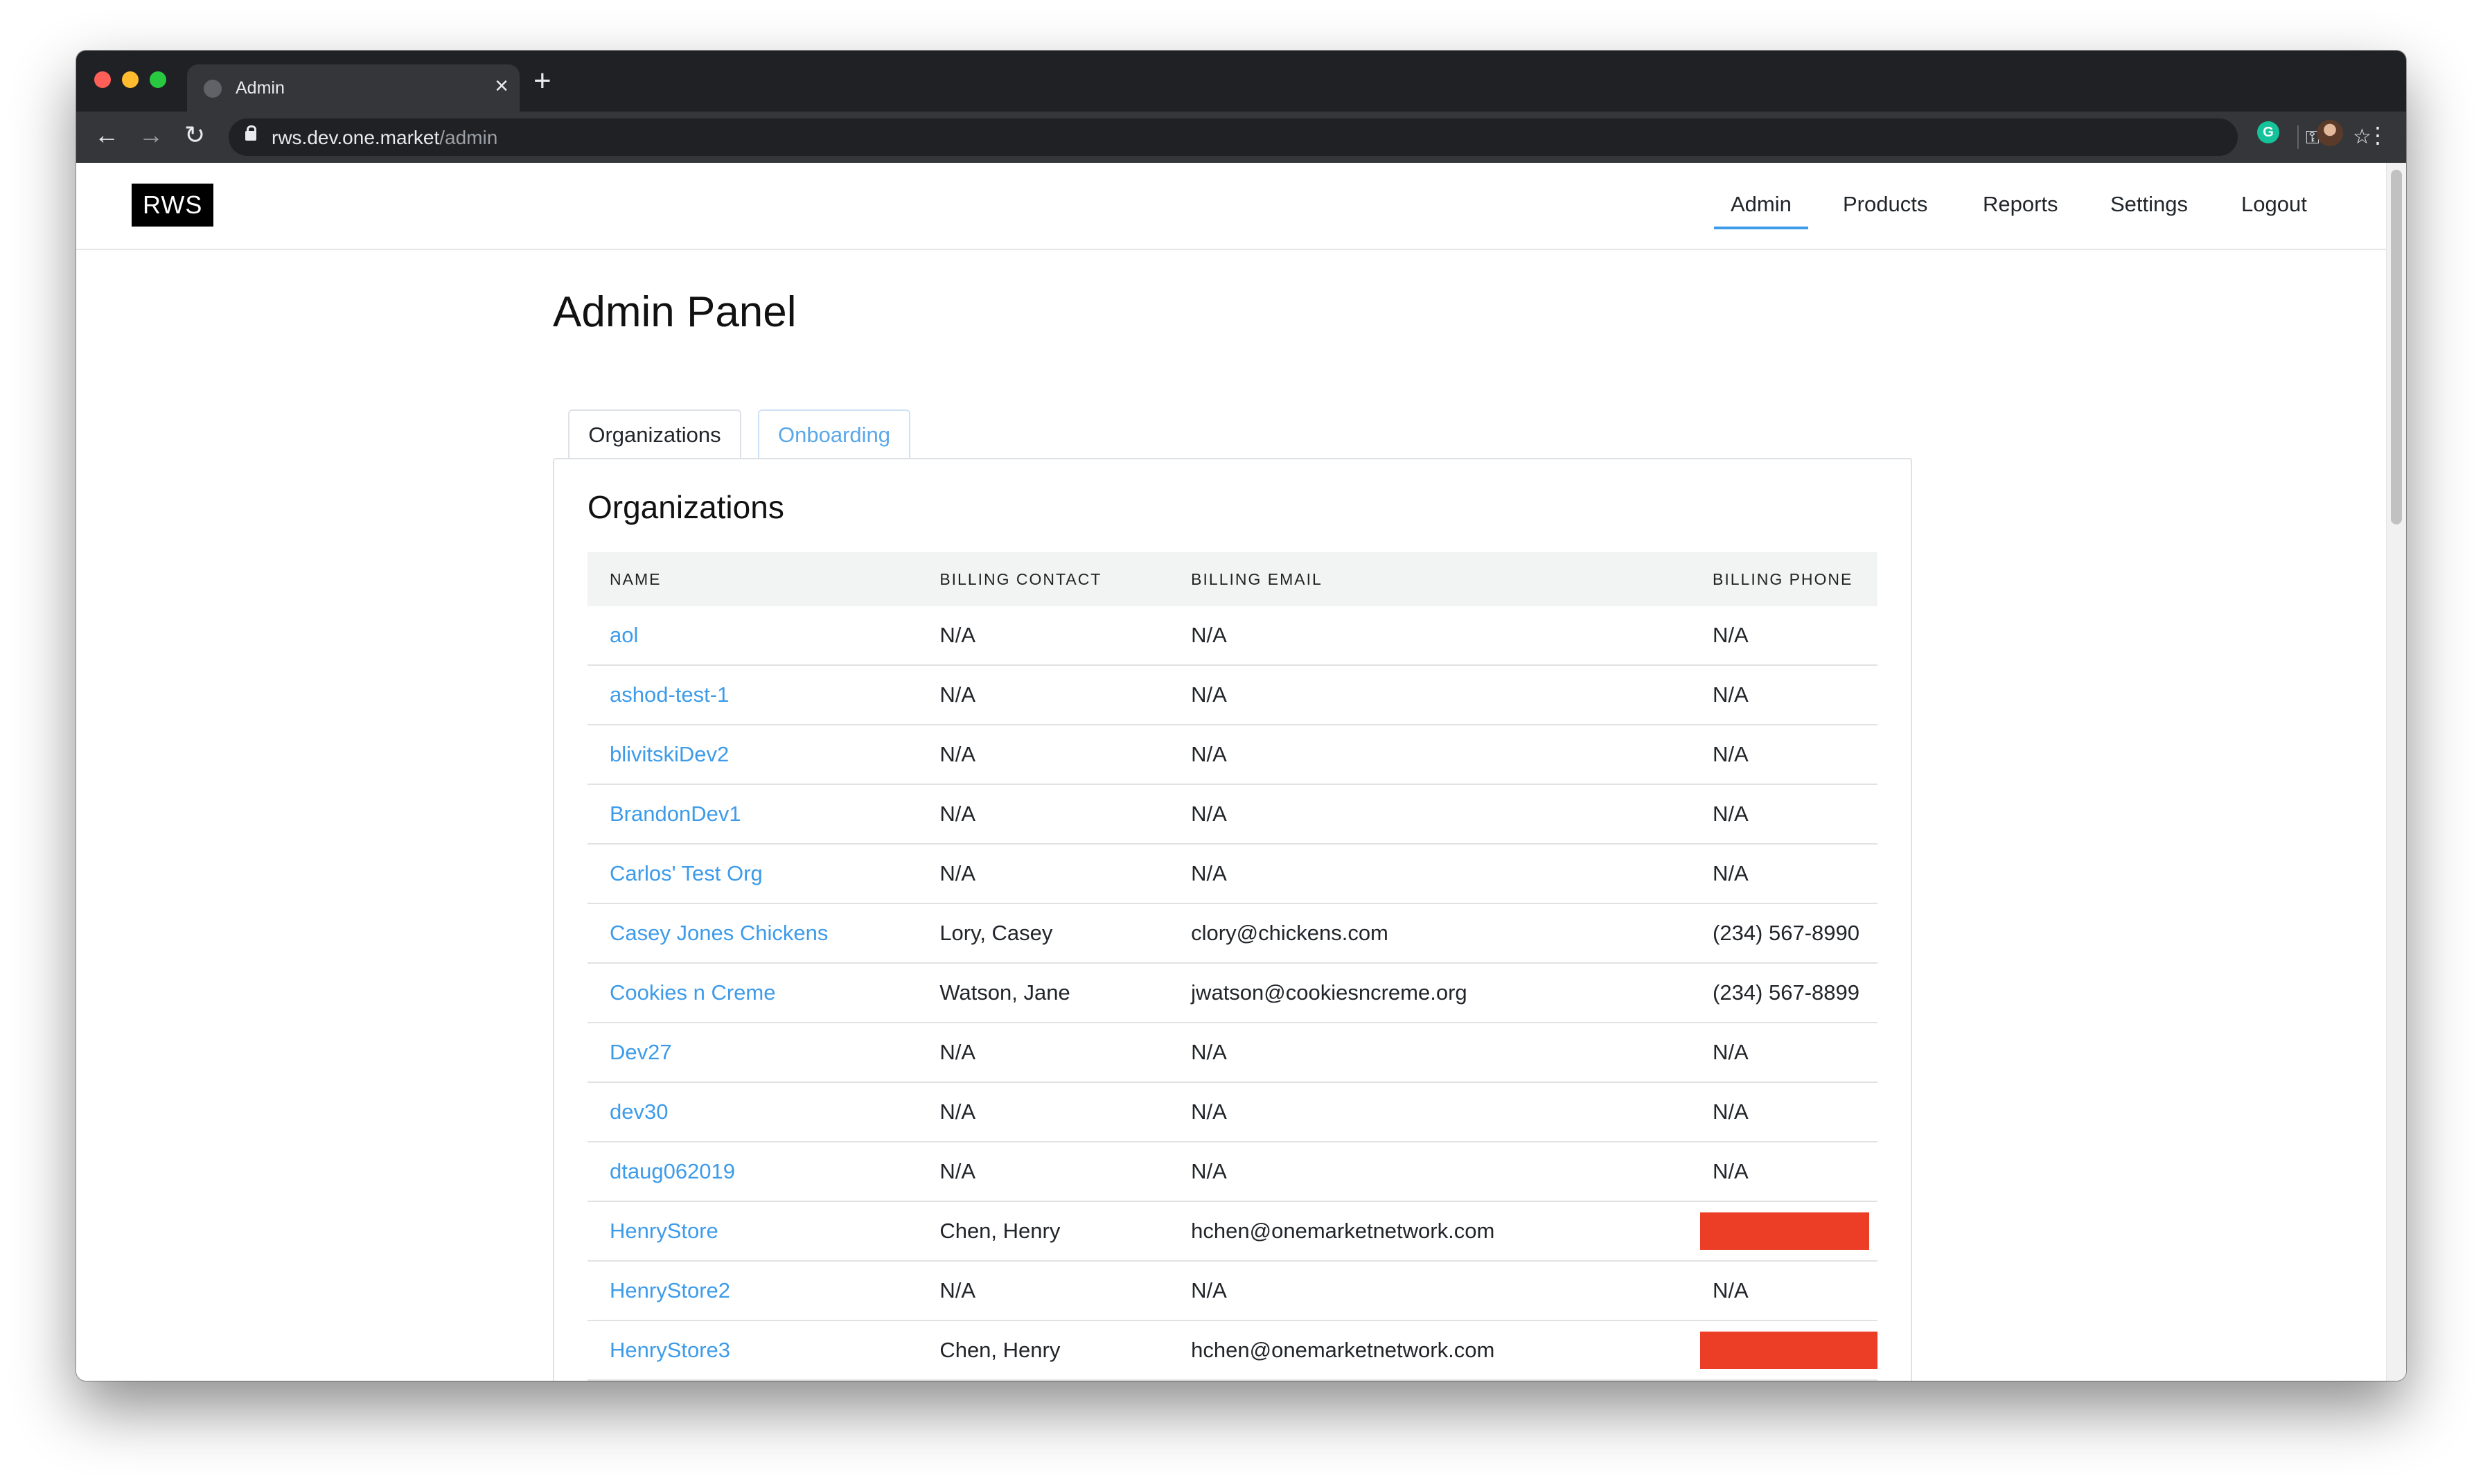 The width and height of the screenshot is (2483, 1484). I want to click on nav-settings: Settings, so click(2149, 204).